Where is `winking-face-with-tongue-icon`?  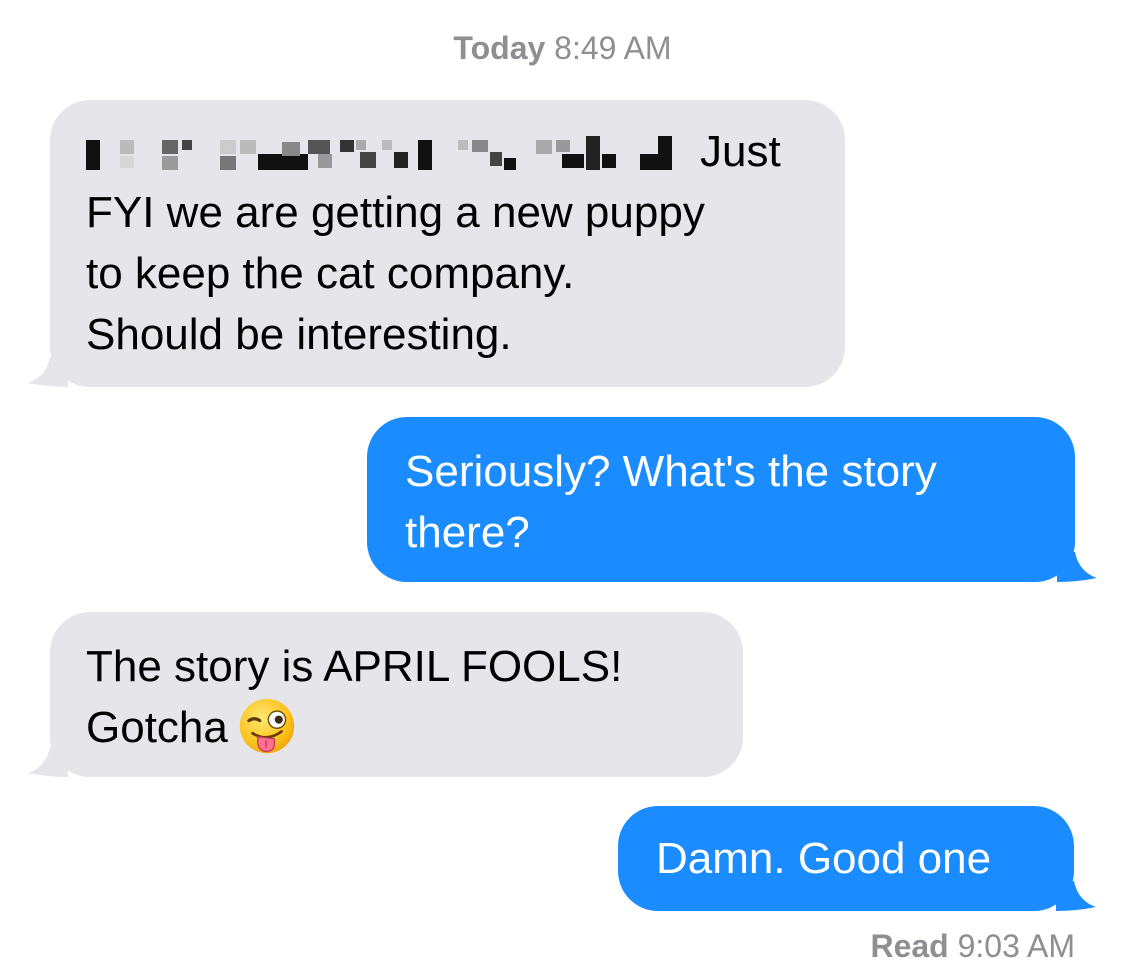 winking-face-with-tongue-icon is located at coordinates (267, 726).